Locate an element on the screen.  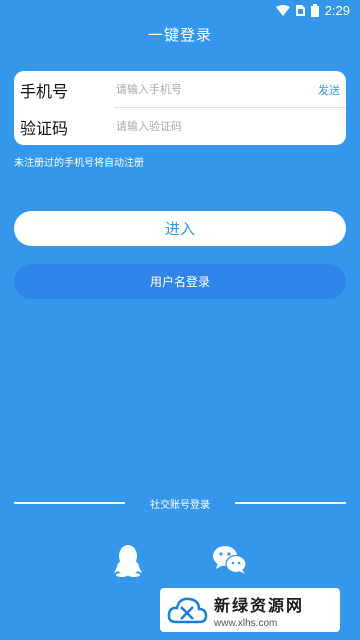
social-login-title: 社交账号登录 is located at coordinates (180, 505).